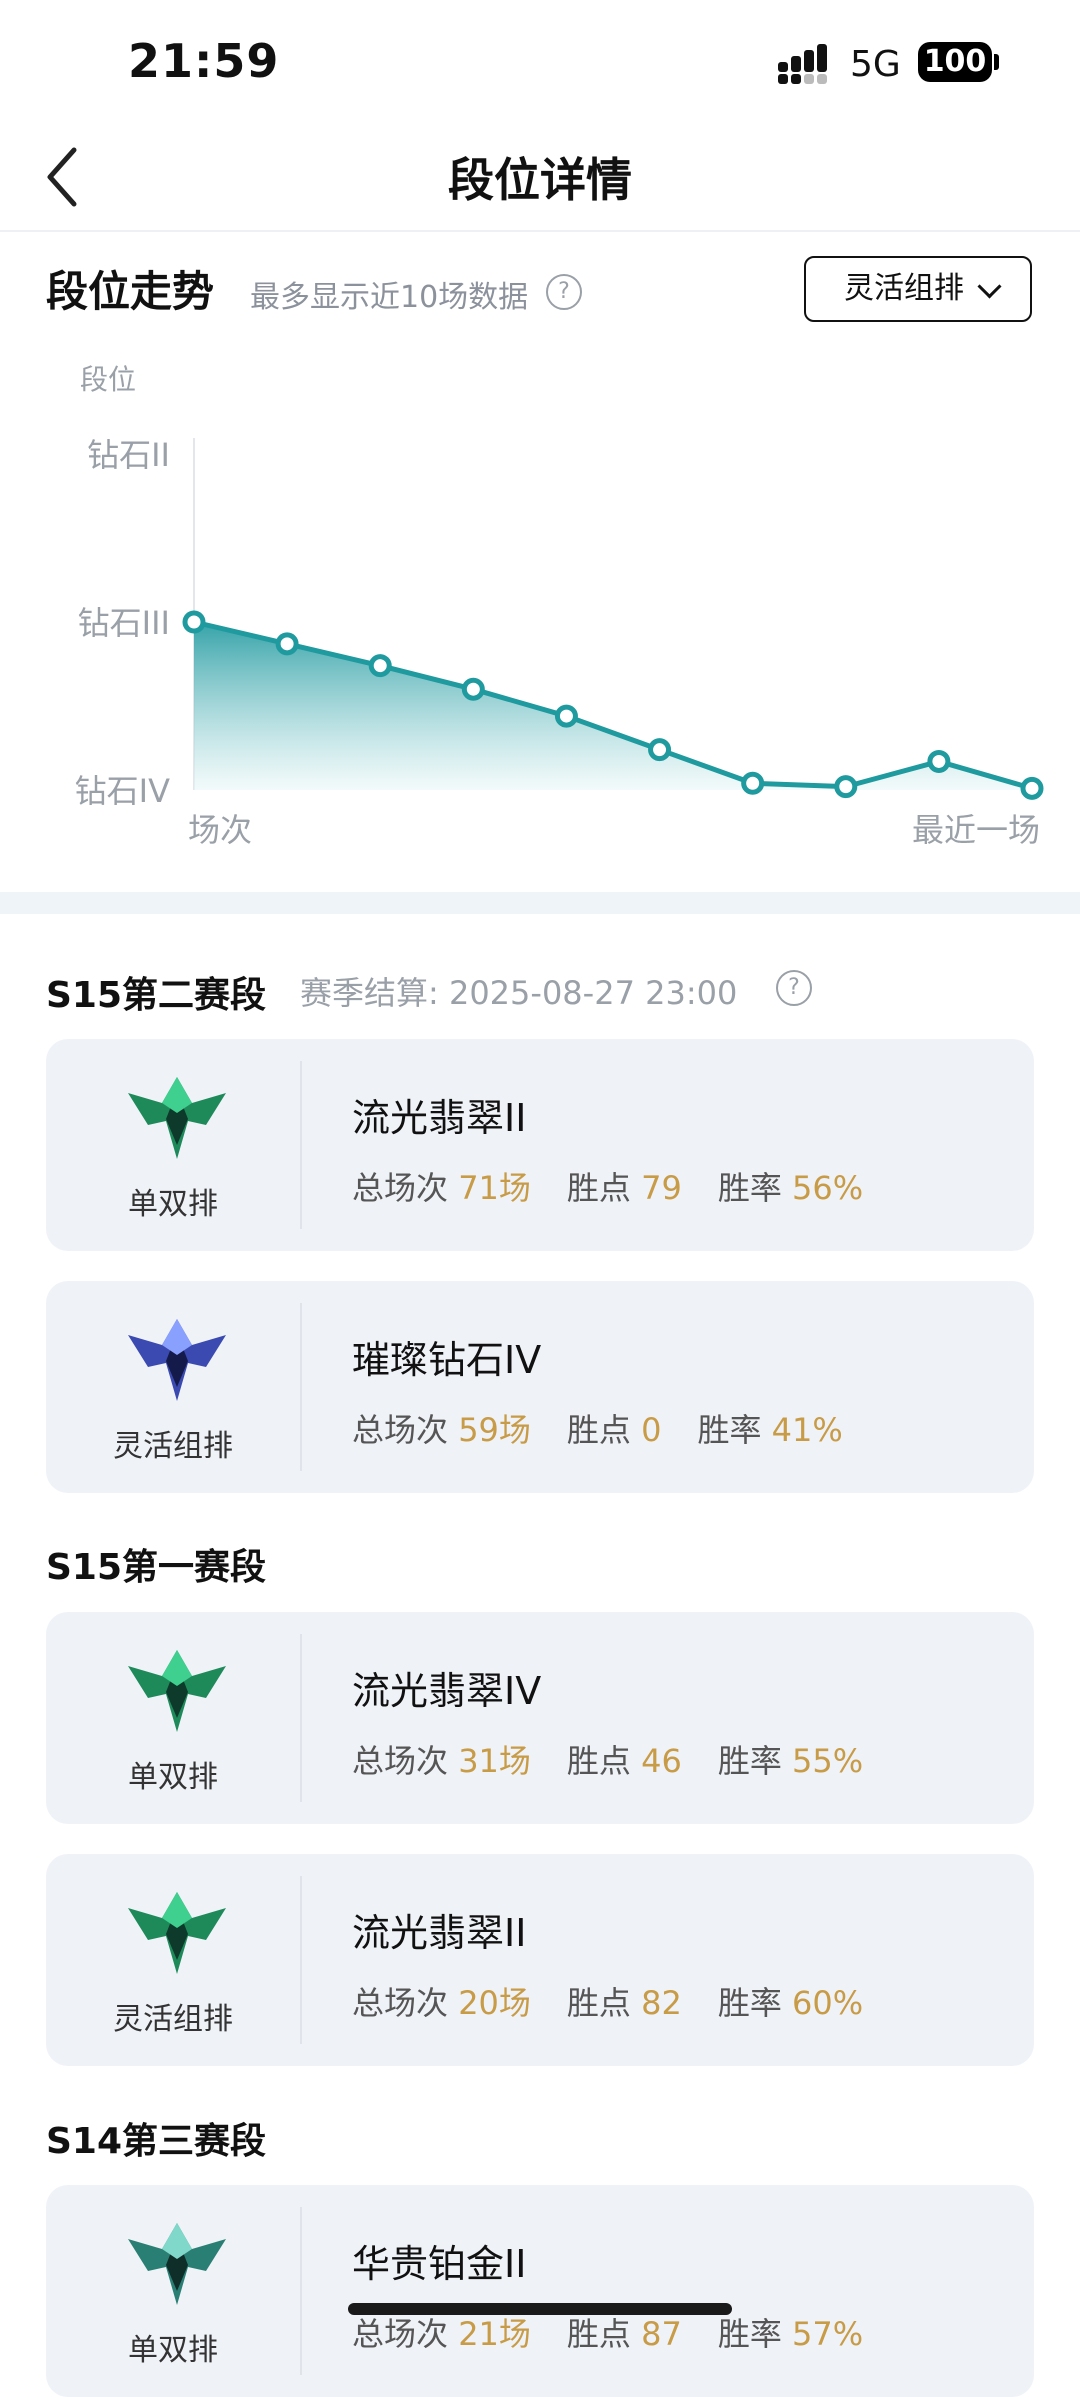 This screenshot has height=2397, width=1080. What do you see at coordinates (204, 61) in the screenshot?
I see `status-time: 21:59` at bounding box center [204, 61].